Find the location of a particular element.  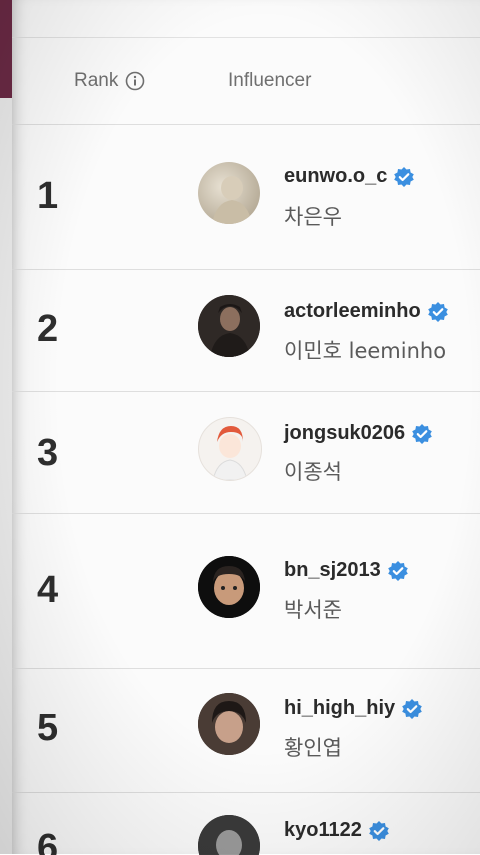

rank-number: 4 is located at coordinates (48, 590).